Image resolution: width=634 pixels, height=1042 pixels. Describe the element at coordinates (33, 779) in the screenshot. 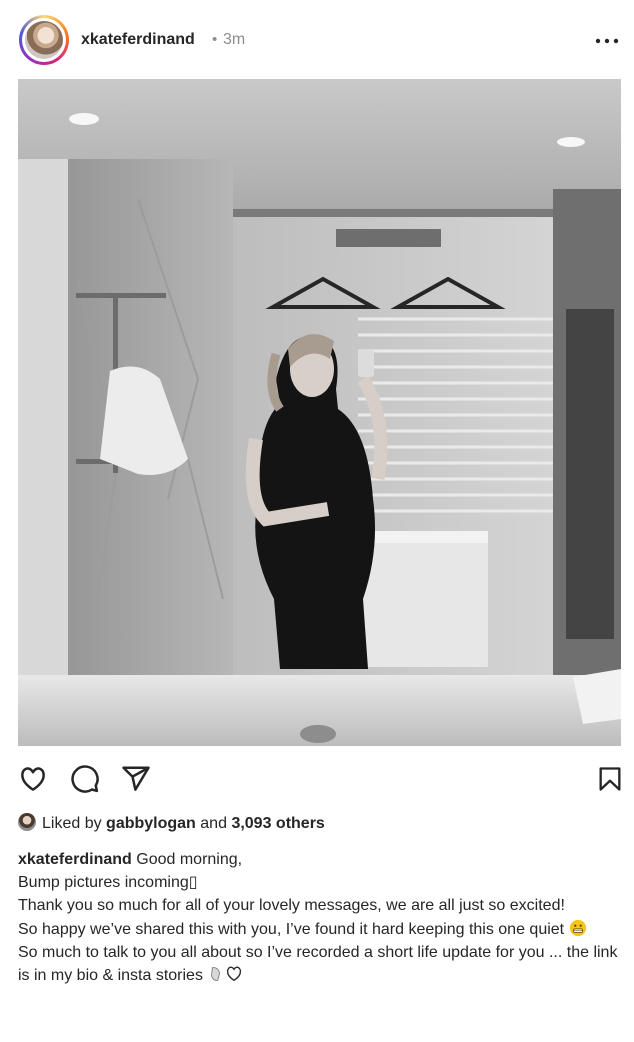

I see `heart-icon` at that location.